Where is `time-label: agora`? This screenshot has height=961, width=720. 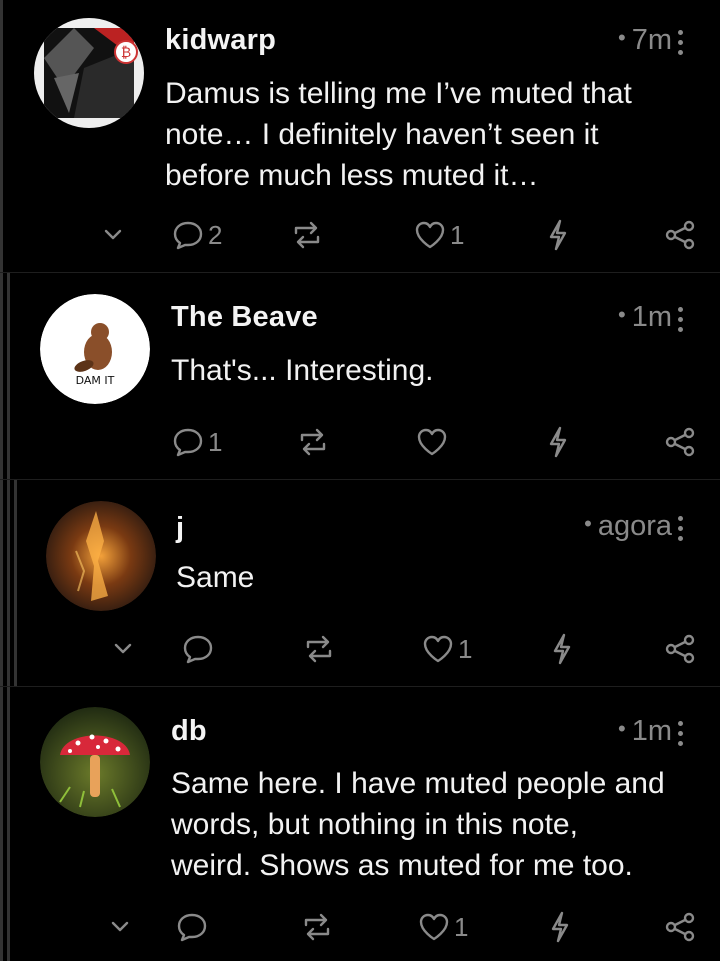 time-label: agora is located at coordinates (634, 526).